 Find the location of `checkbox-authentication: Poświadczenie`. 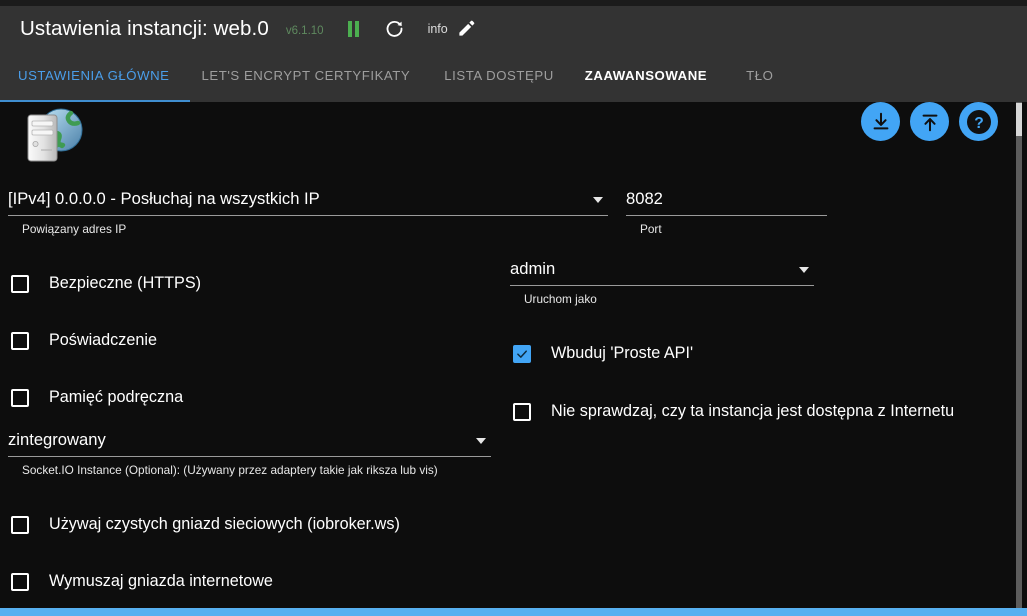

checkbox-authentication: Poświadczenie is located at coordinates (84, 340).